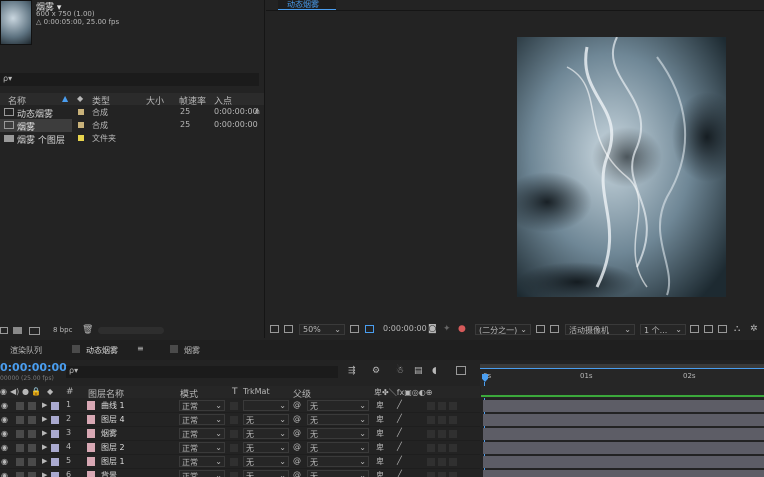  I want to click on layer-name: 烟雾, so click(109, 433).